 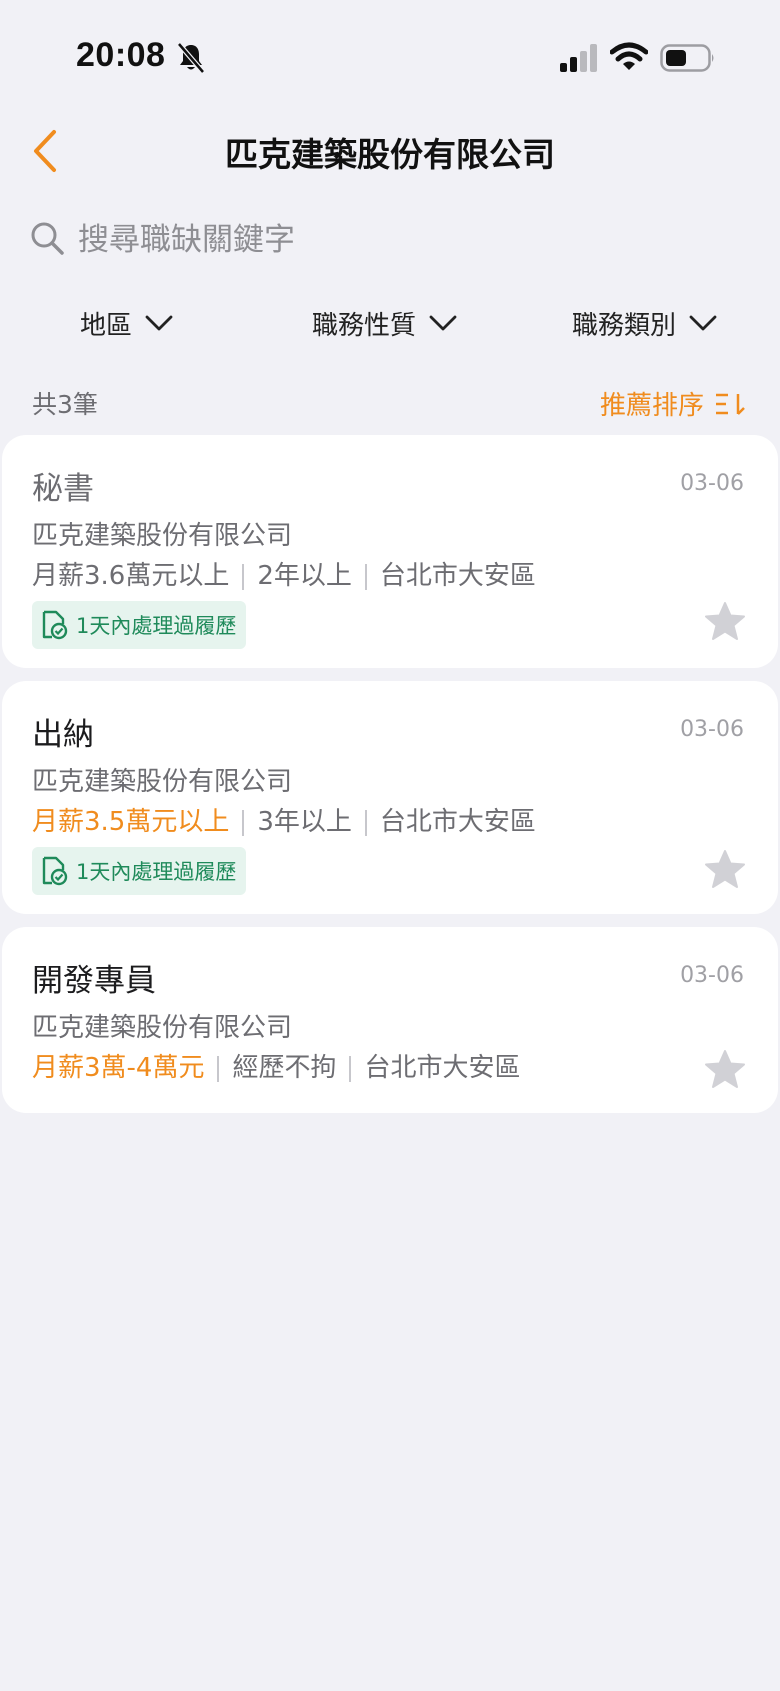 I want to click on filter-label: 地區, so click(x=106, y=325).